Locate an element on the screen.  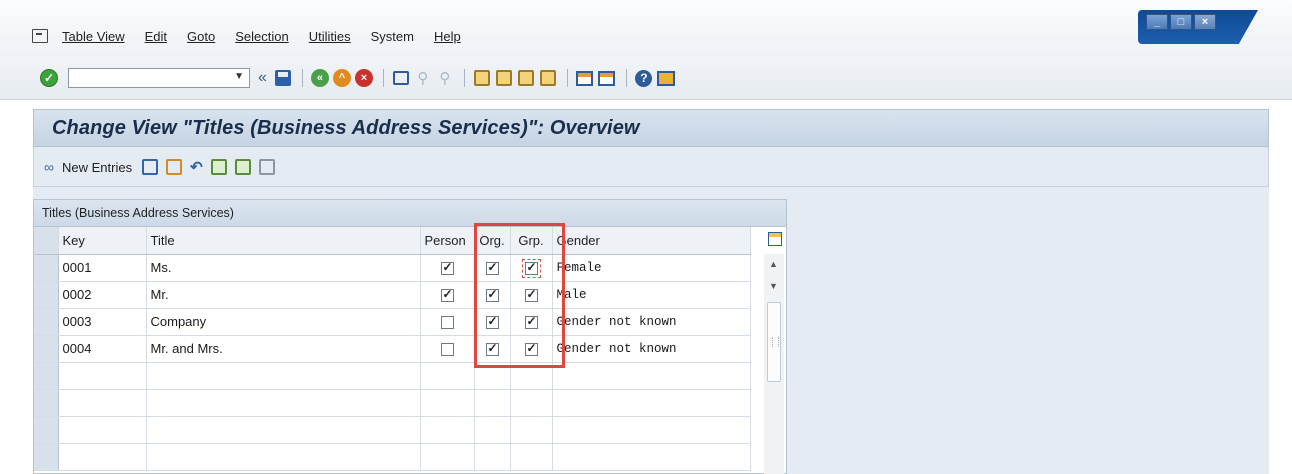
find-icon: ⚲ is located at coordinates (423, 78).